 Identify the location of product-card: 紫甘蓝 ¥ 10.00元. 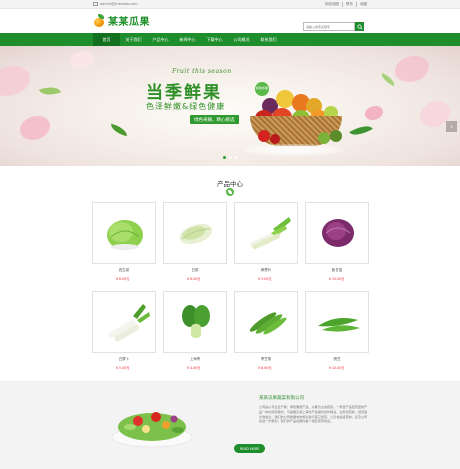
(337, 241).